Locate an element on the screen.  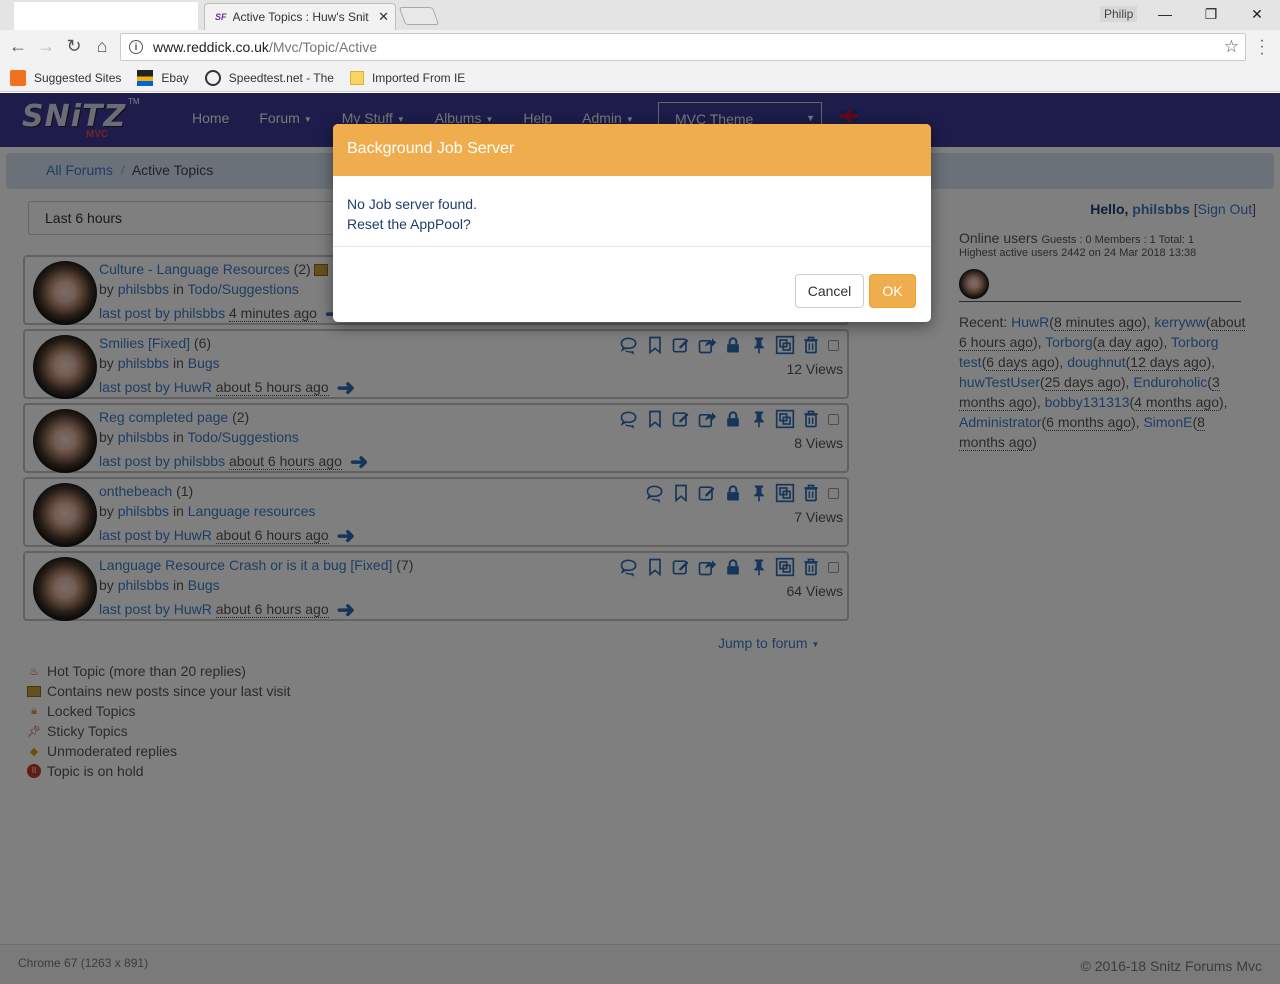
url-host: www.reddick.co.uk is located at coordinates (211, 47).